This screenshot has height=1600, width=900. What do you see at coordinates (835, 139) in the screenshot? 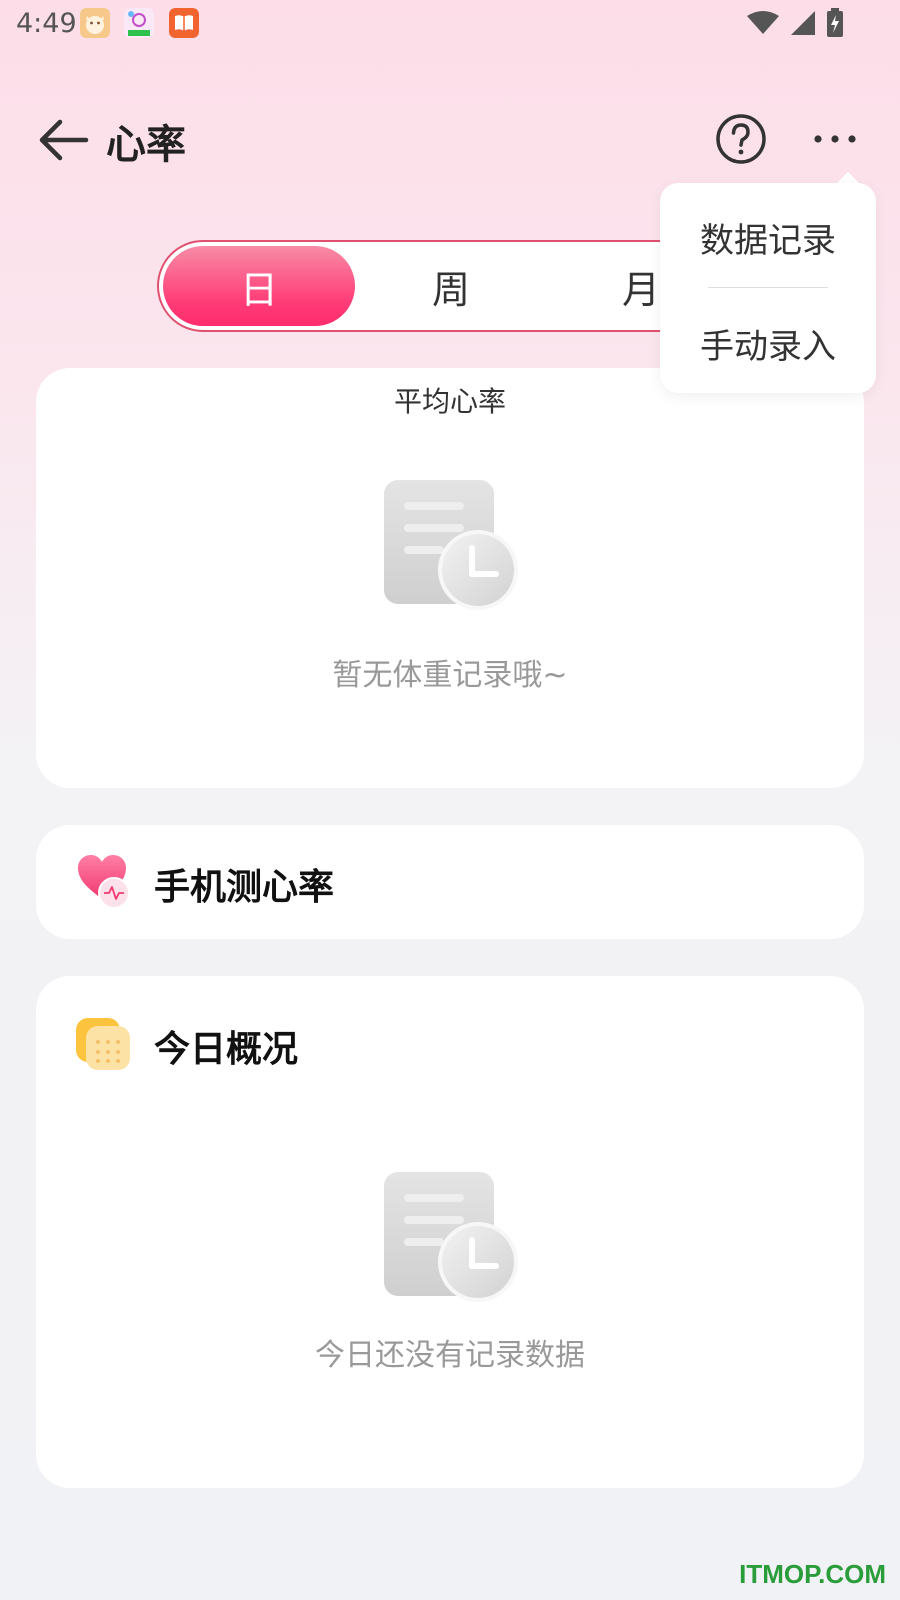
I see `more-dots-icon` at bounding box center [835, 139].